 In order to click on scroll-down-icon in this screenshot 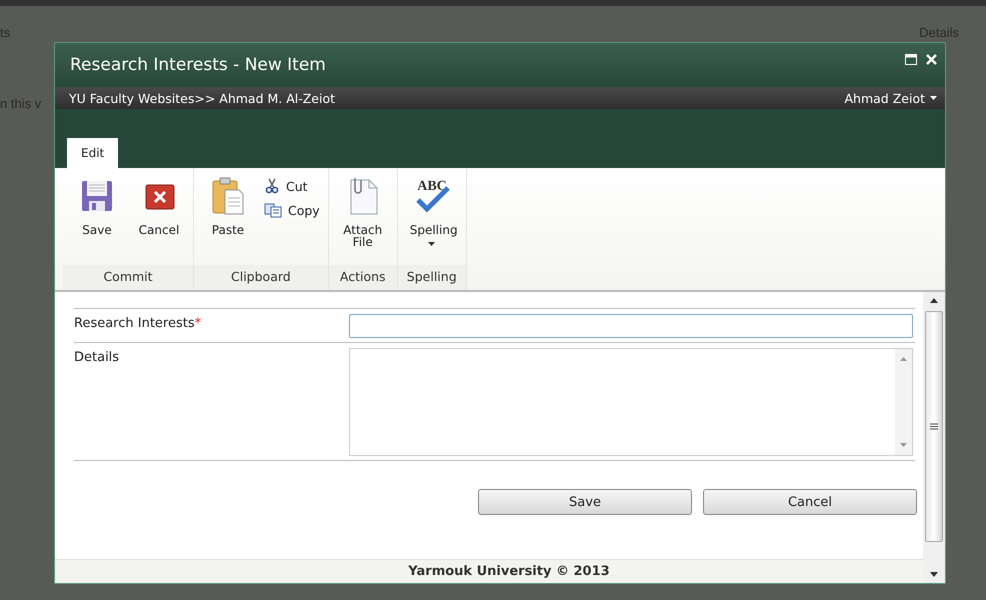, I will do `click(934, 574)`.